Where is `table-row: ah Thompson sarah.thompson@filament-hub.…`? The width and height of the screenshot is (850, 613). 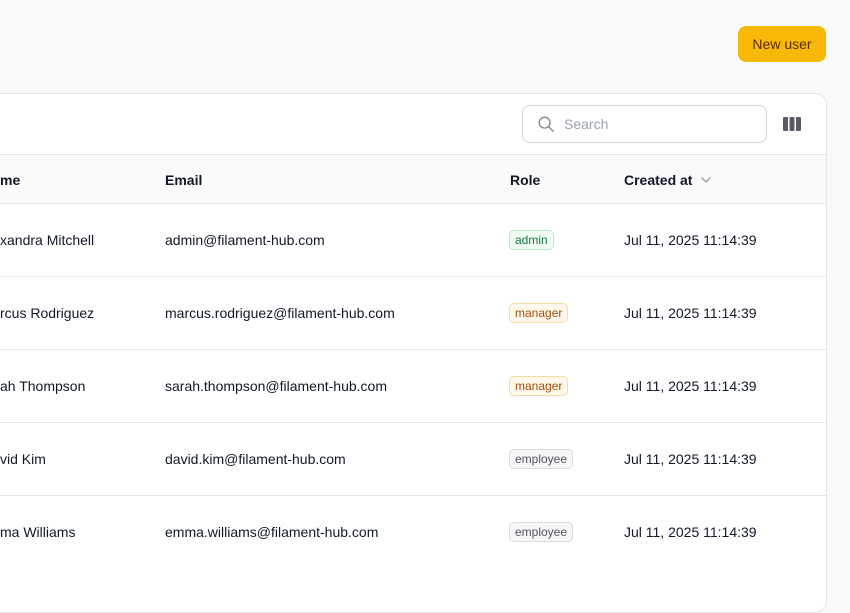
table-row: ah Thompson sarah.thompson@filament-hub.… is located at coordinates (413, 386).